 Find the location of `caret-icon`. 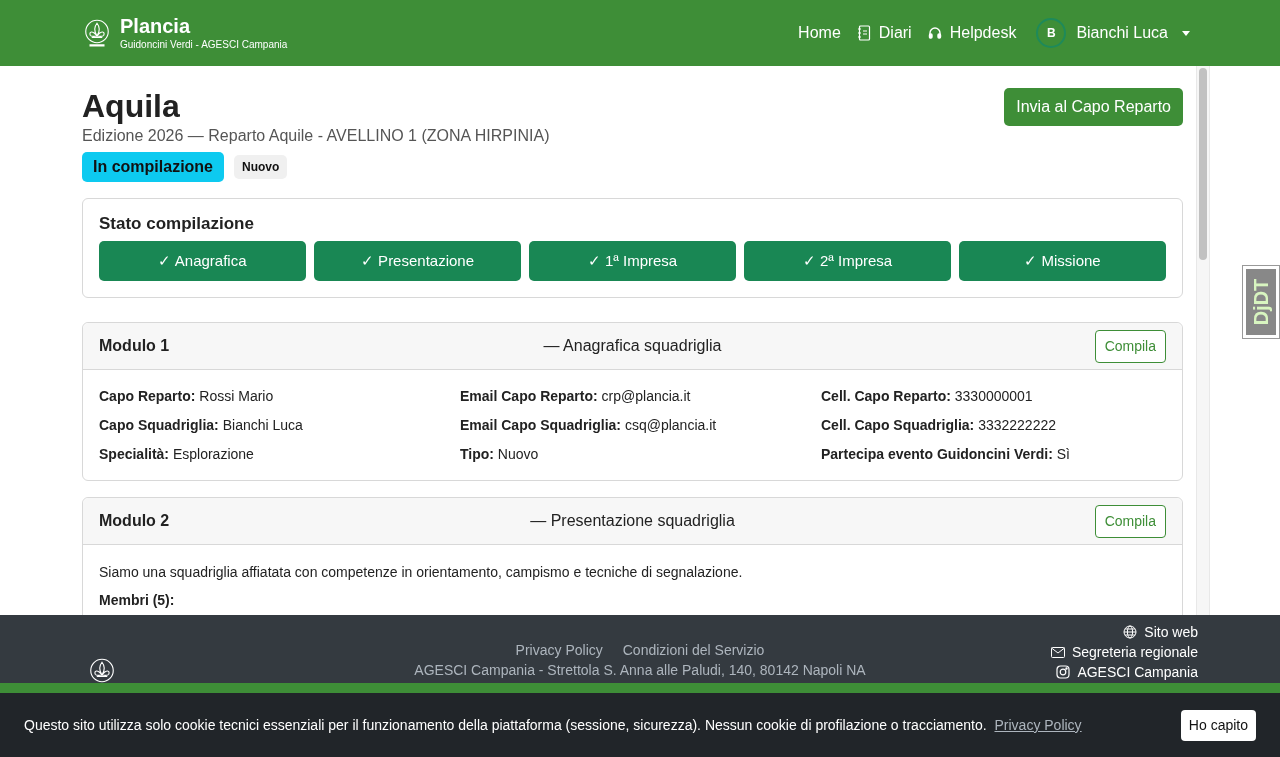

caret-icon is located at coordinates (1186, 33).